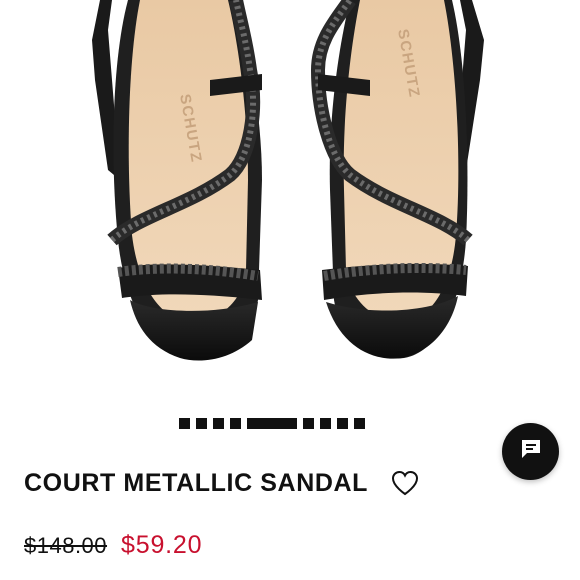  Describe the element at coordinates (405, 483) in the screenshot. I see `heart-outline-icon` at that location.